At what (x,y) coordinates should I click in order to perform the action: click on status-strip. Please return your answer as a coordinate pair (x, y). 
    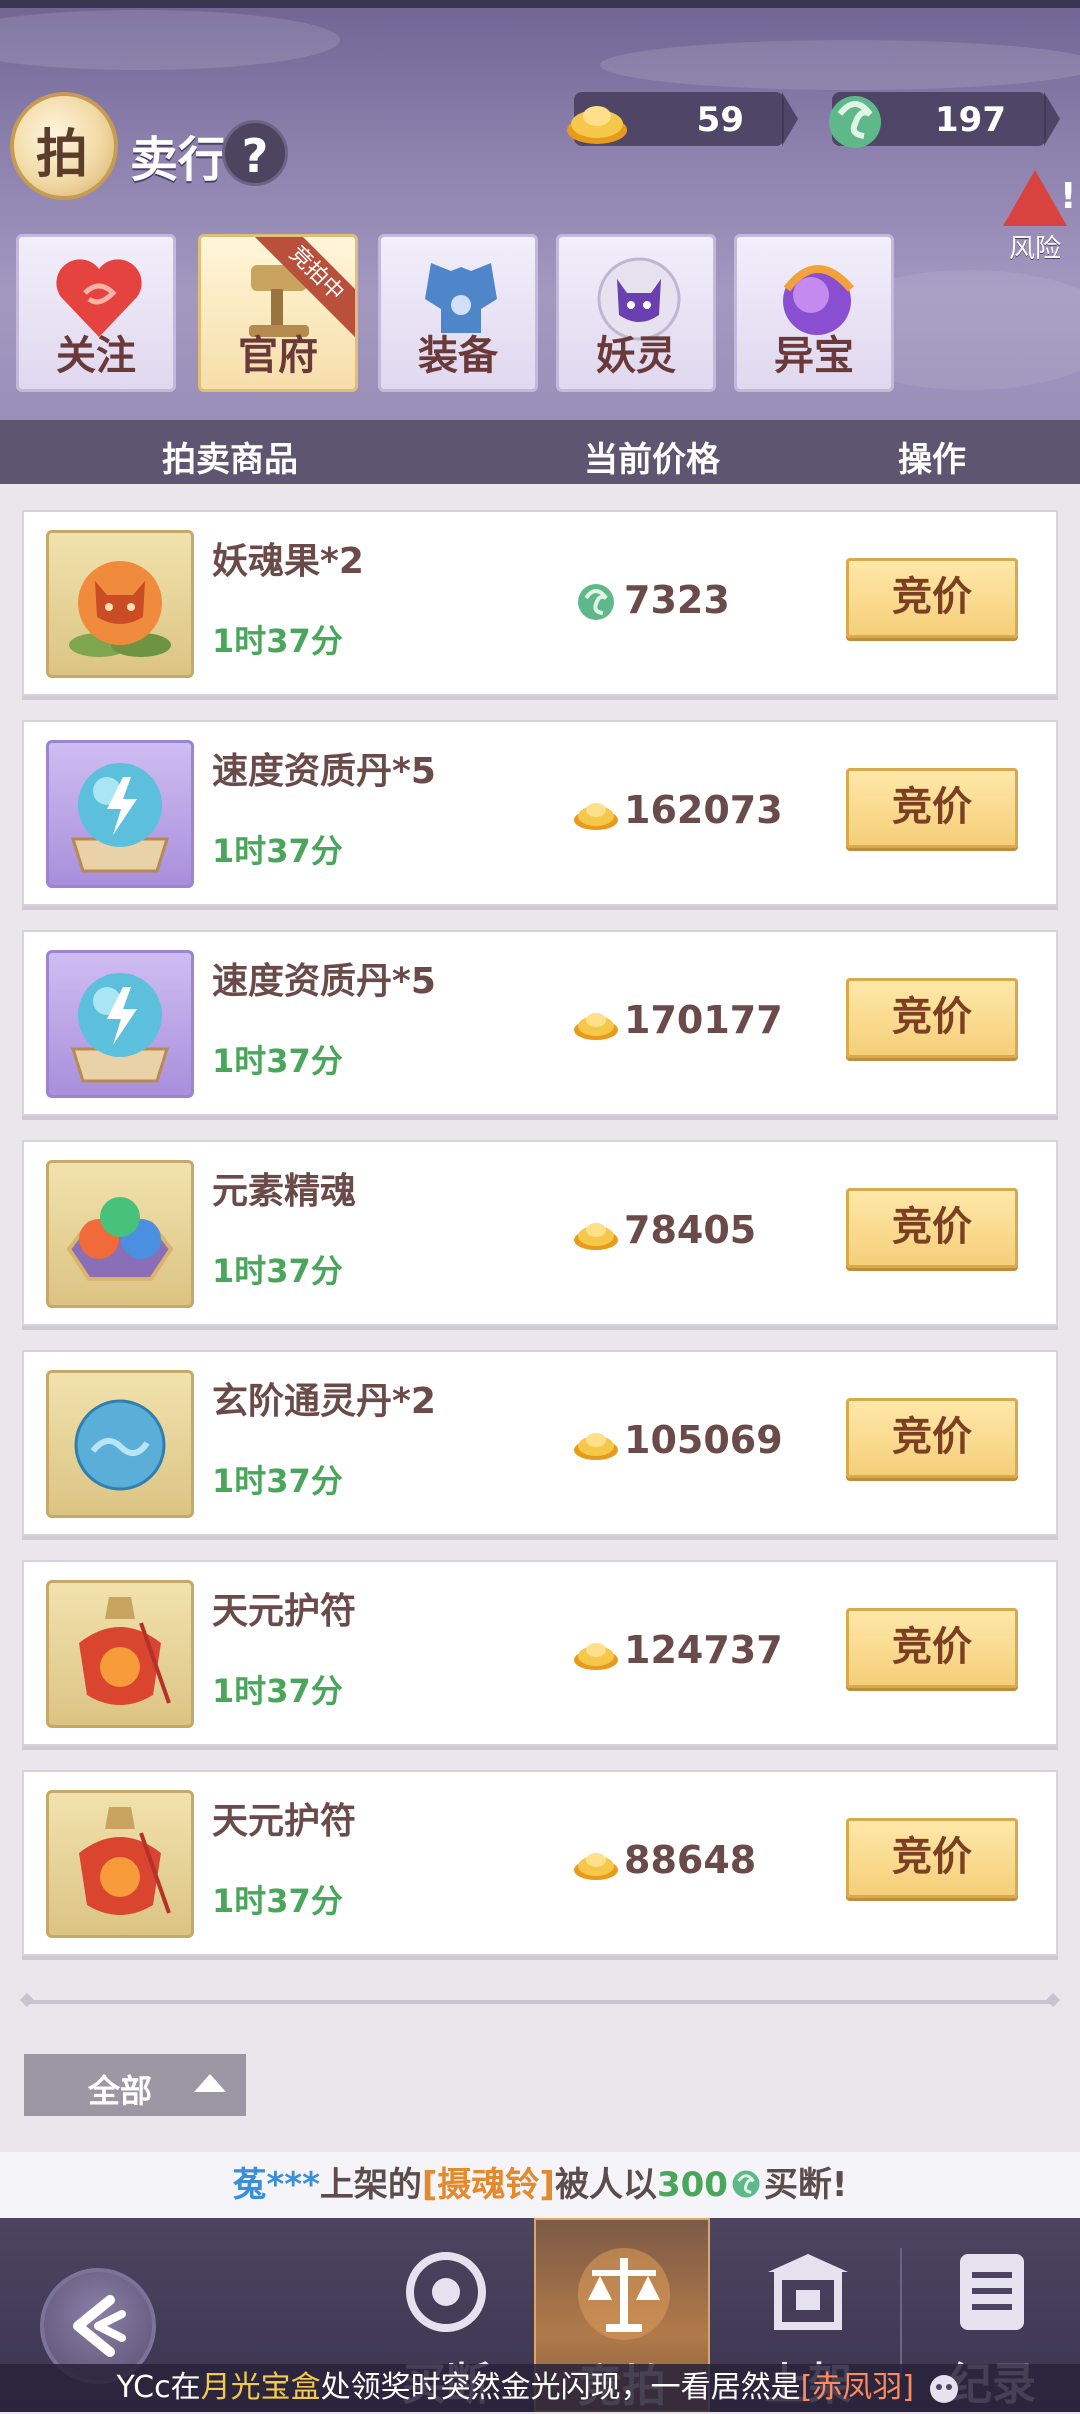
    Looking at the image, I should click on (540, 4).